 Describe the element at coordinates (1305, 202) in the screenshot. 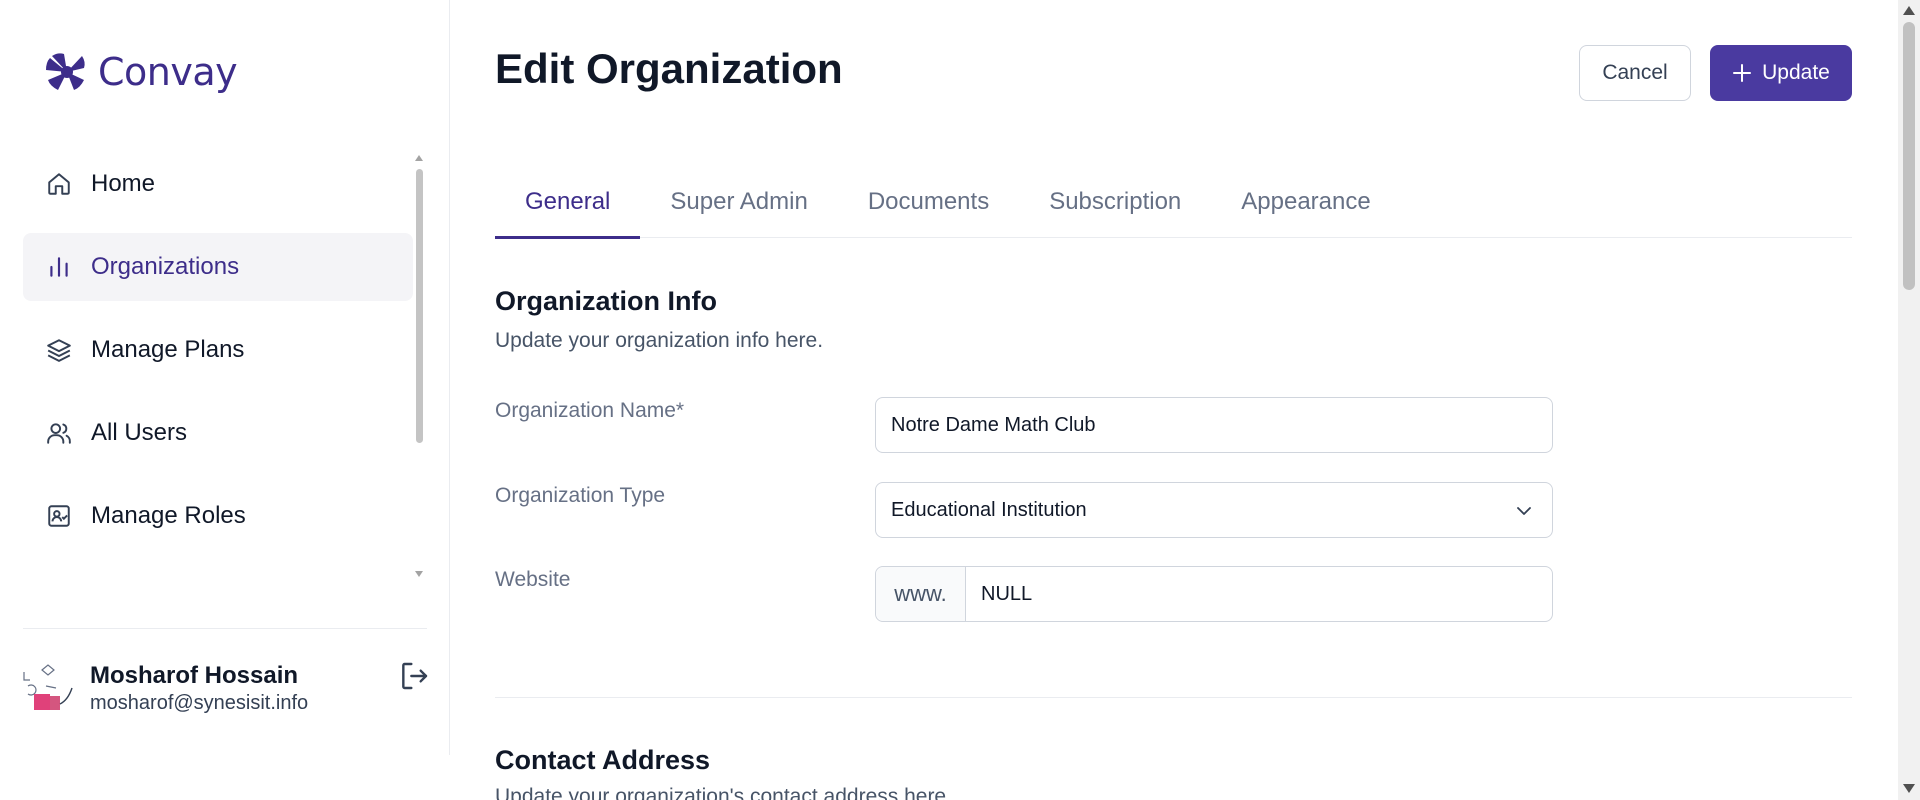

I see `tab-appearance: Appearance` at that location.